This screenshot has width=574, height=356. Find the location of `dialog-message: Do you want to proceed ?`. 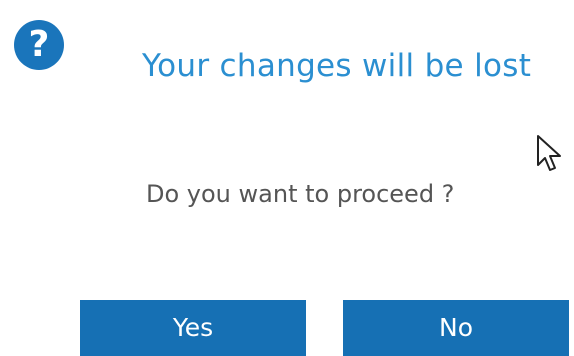

dialog-message: Do you want to proceed ? is located at coordinates (300, 194).